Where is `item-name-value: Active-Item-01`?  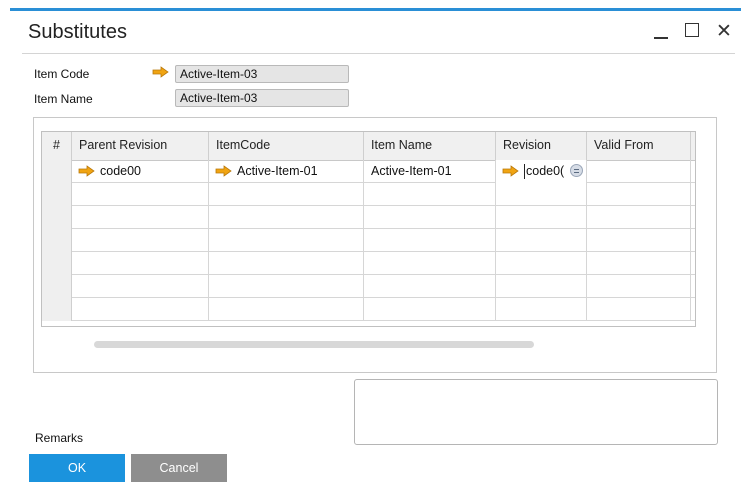 item-name-value: Active-Item-01 is located at coordinates (411, 171).